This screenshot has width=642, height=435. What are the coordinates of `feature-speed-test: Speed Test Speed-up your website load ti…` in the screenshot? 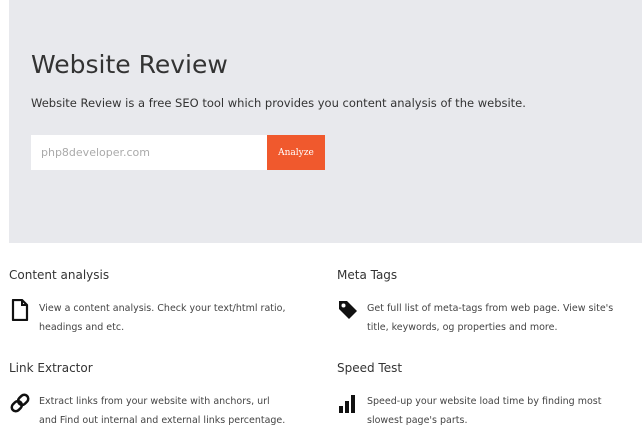 It's located at (487, 395).